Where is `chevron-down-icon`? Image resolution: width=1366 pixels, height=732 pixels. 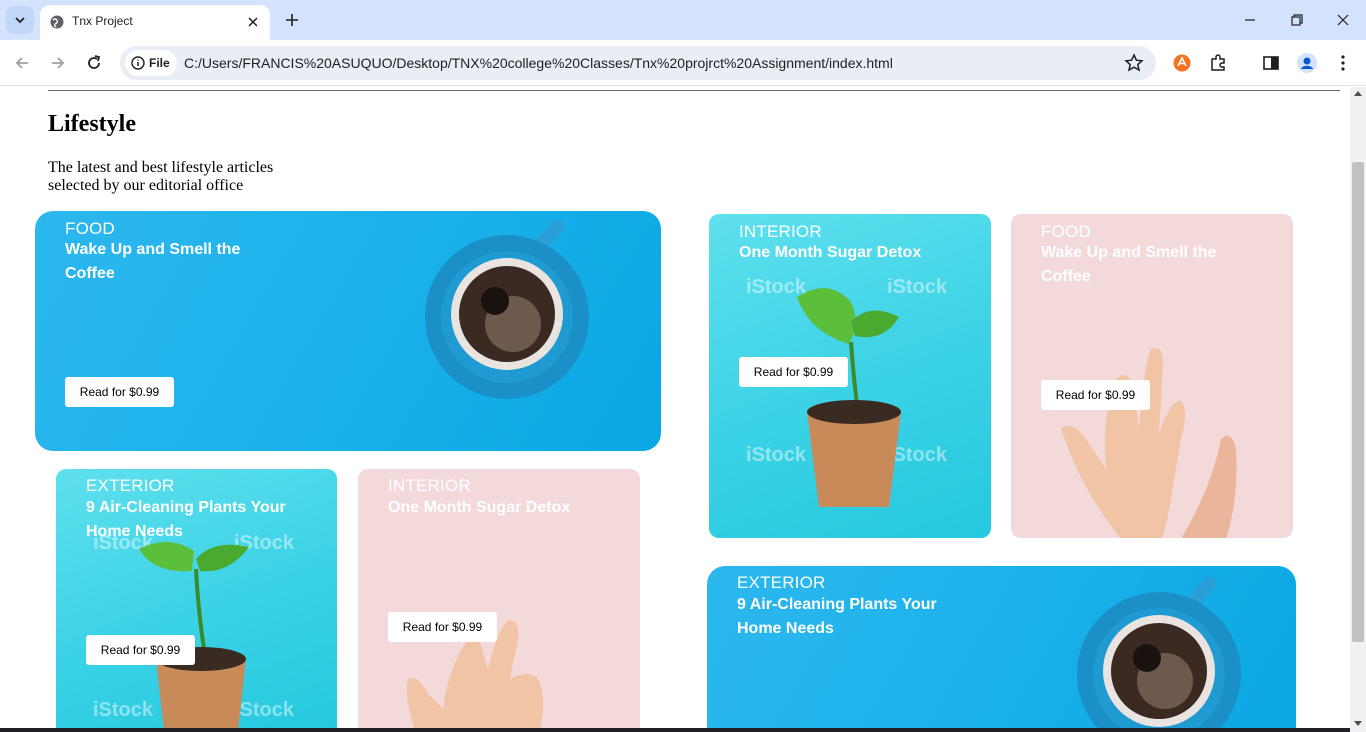
chevron-down-icon is located at coordinates (20, 20).